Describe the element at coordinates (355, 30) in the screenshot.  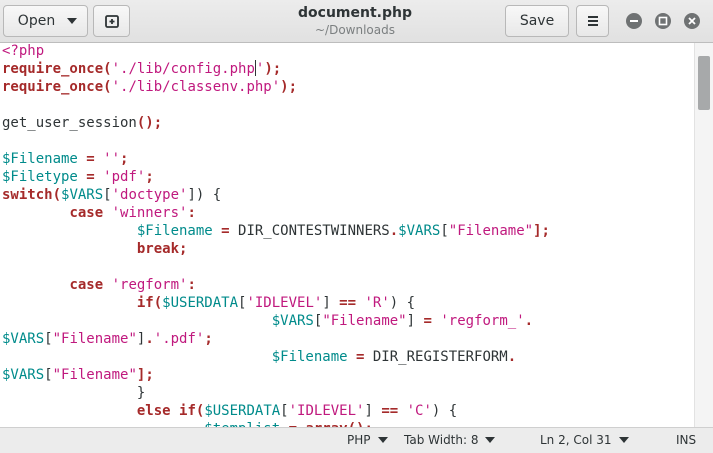
I see `document-path: ~/Downloads` at that location.